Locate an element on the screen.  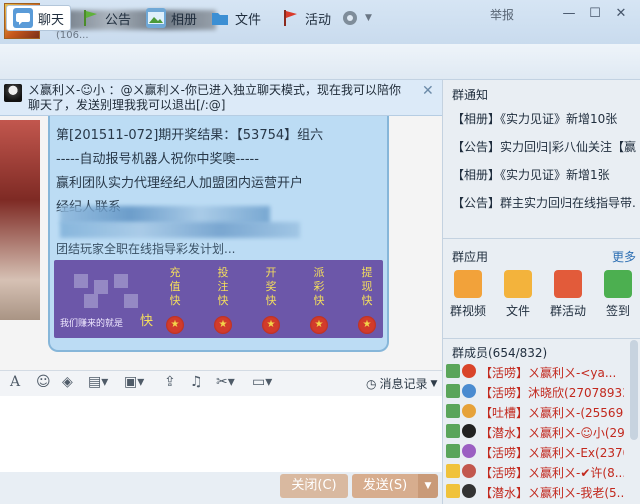
message-history-button: ◷ 消息记录 ▼ is located at coordinates (401, 383).